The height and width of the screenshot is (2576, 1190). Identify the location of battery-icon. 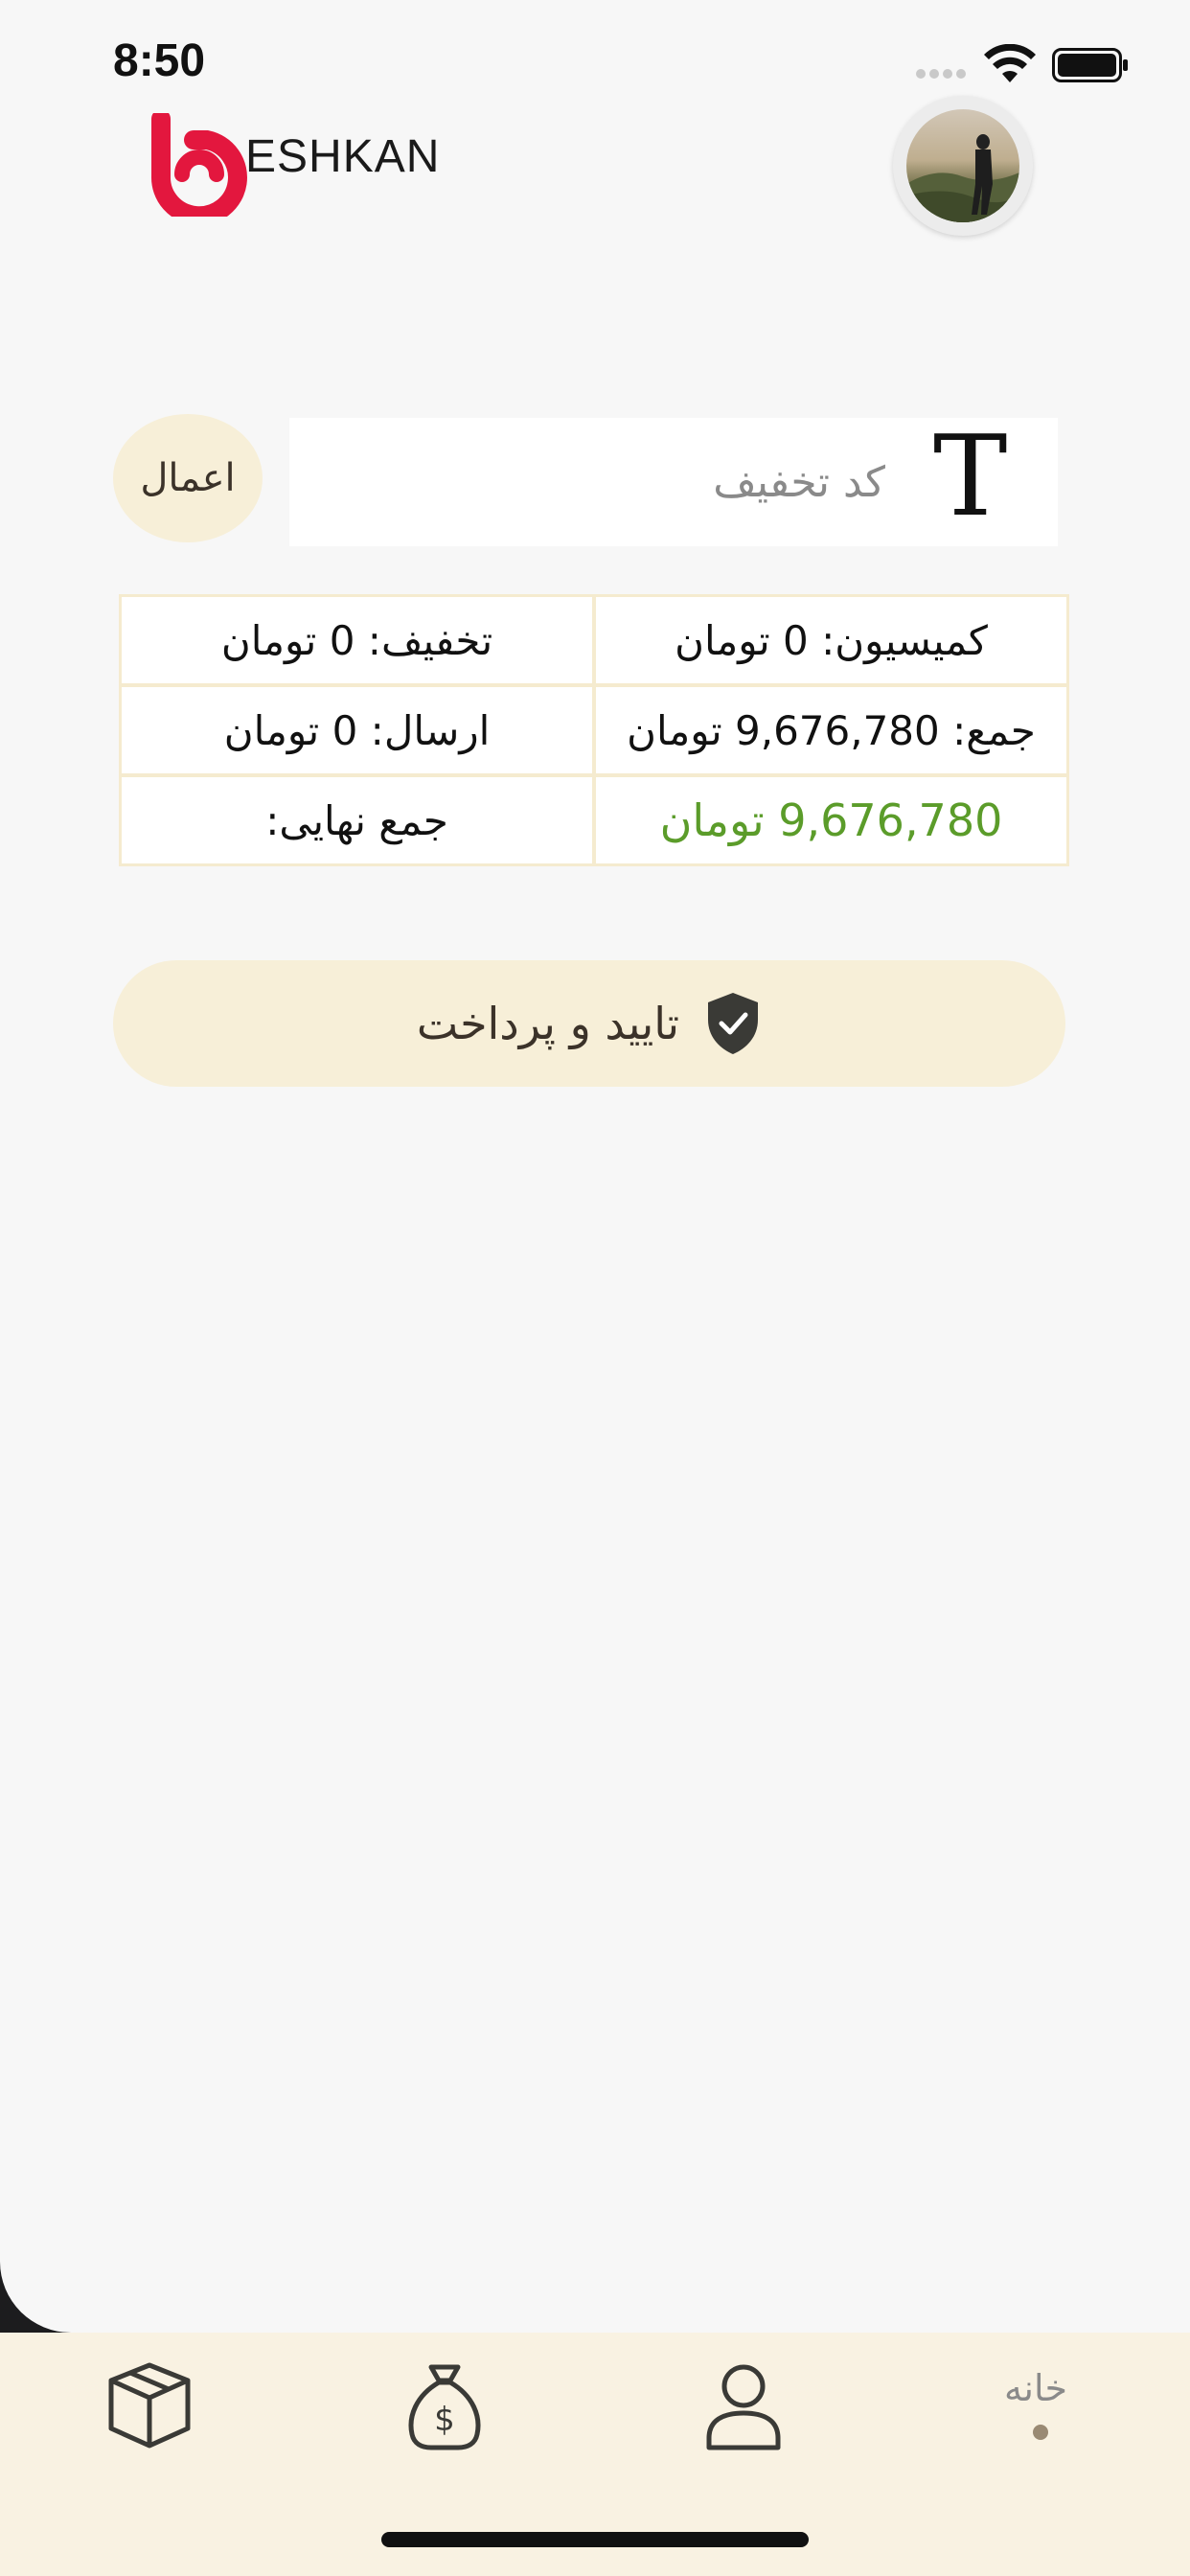
(1090, 65).